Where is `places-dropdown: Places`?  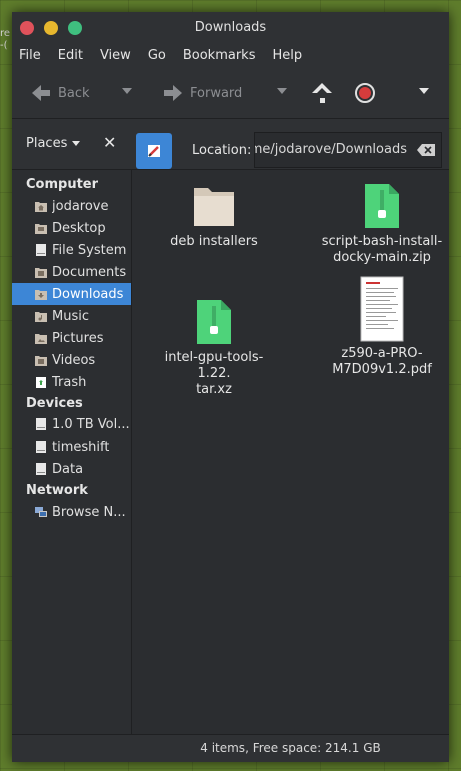 places-dropdown: Places is located at coordinates (53, 143).